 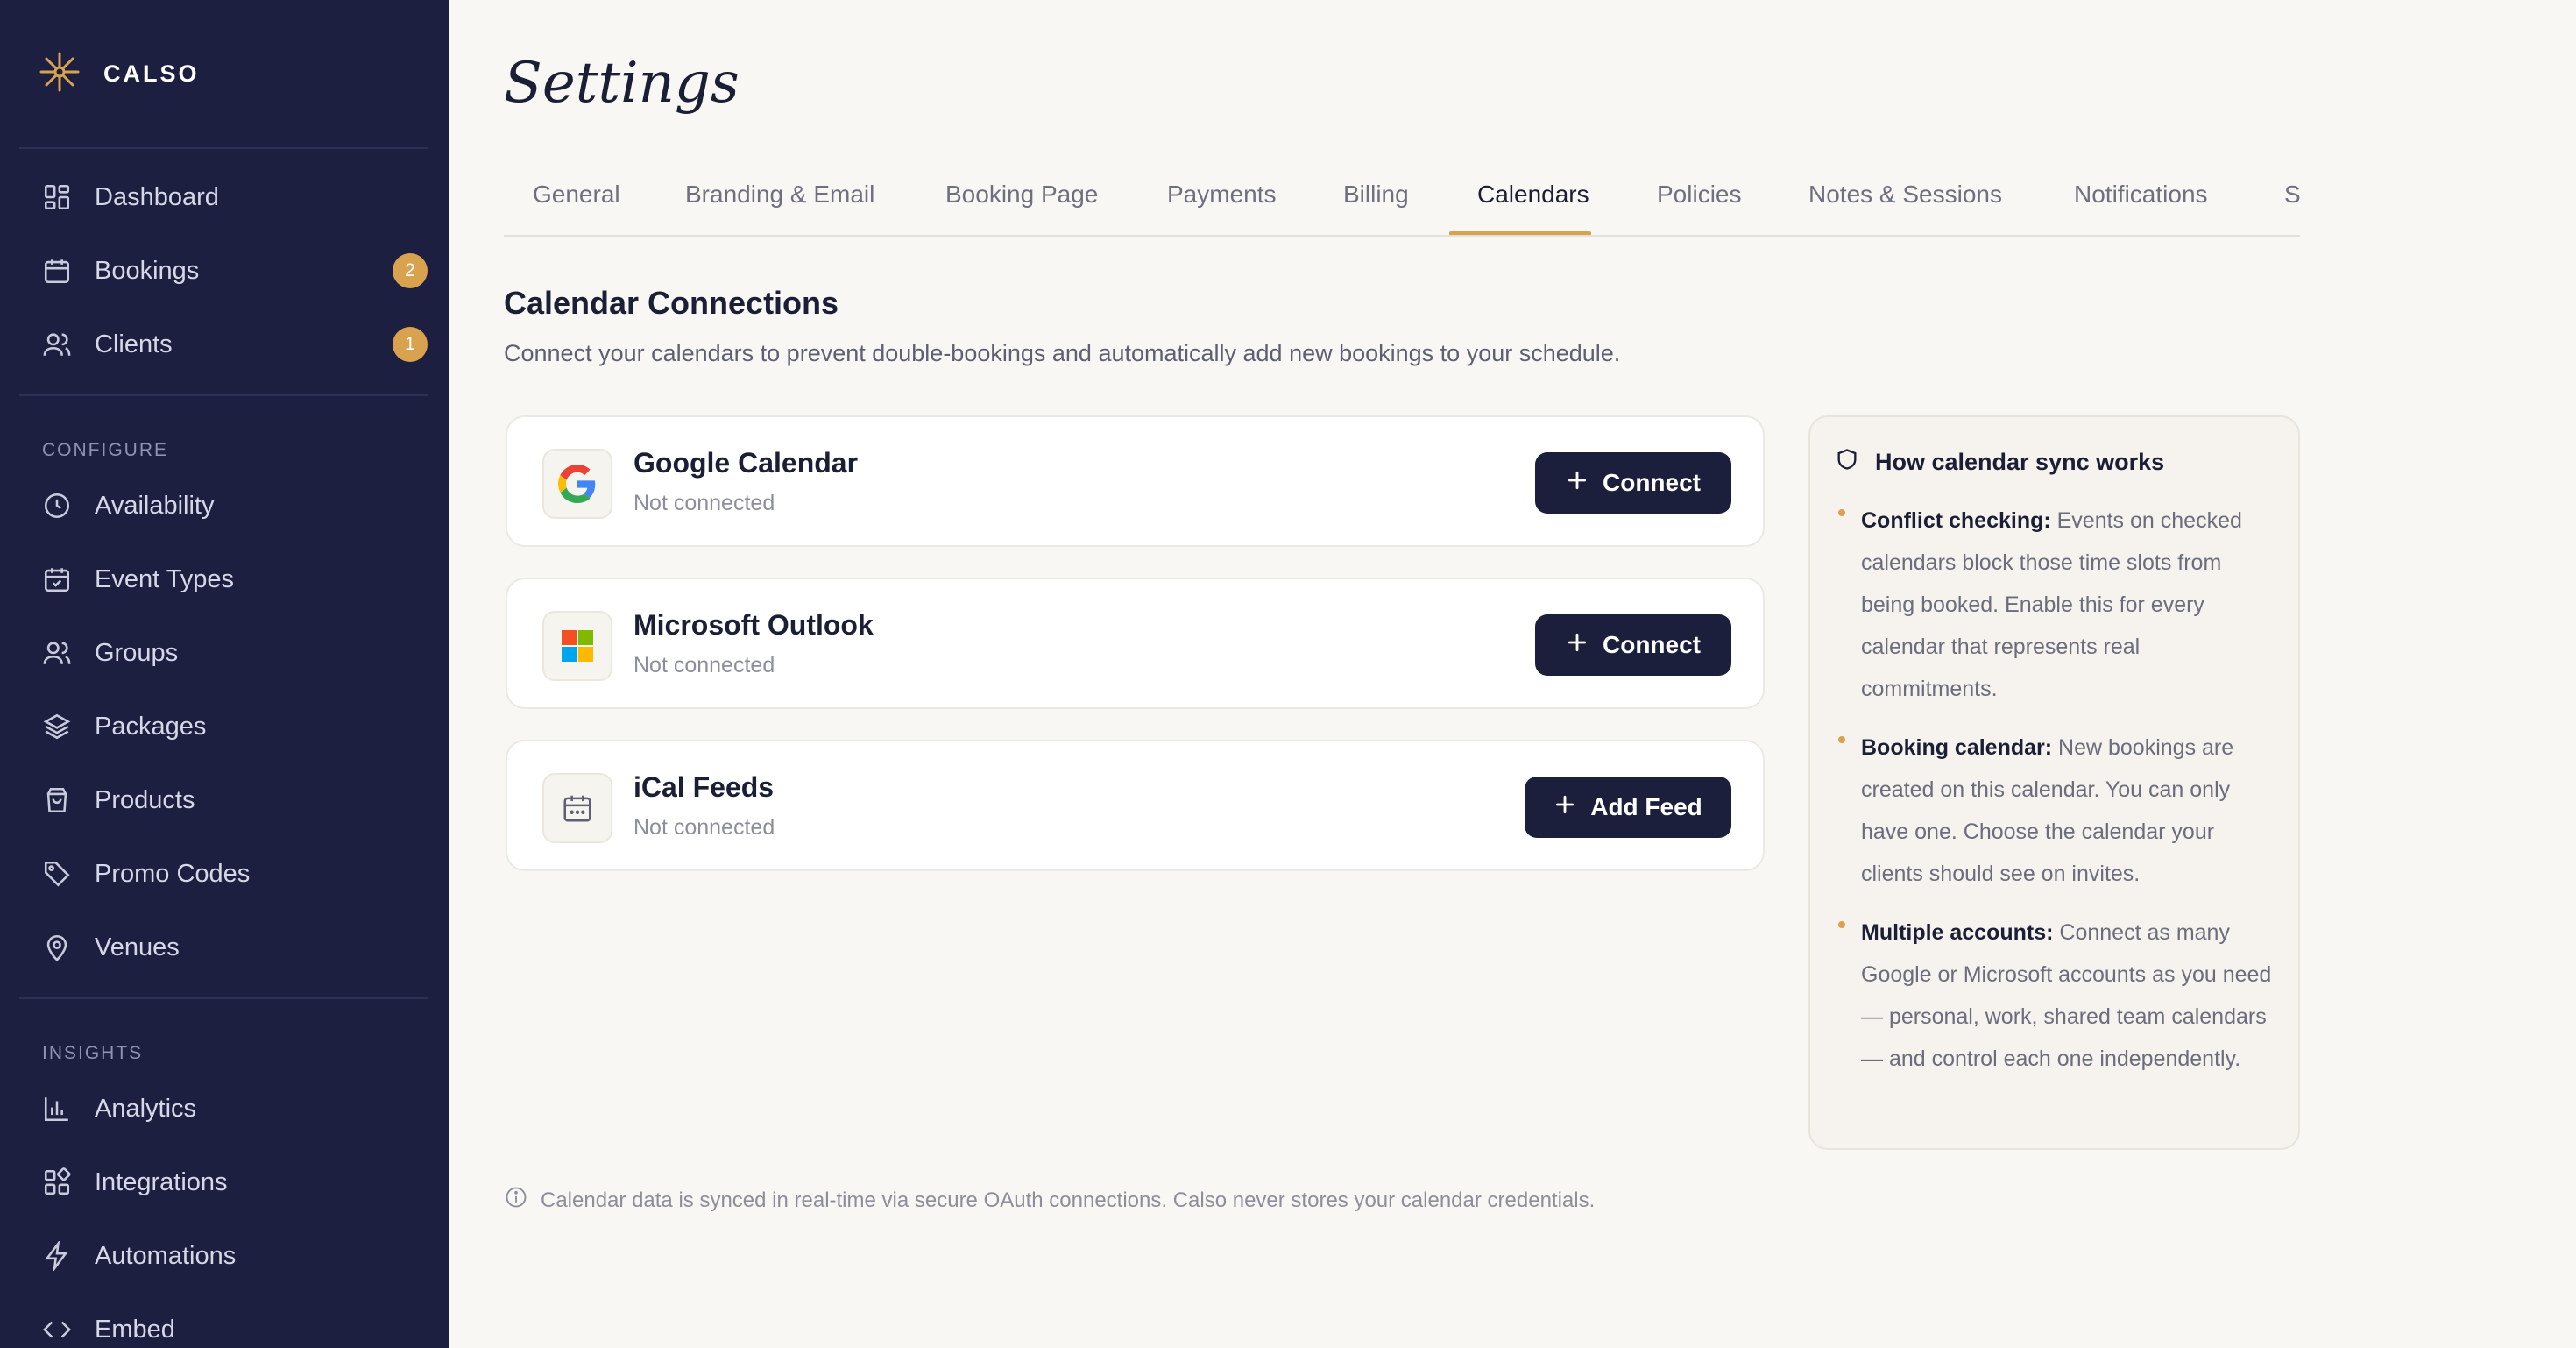 What do you see at coordinates (223, 505) in the screenshot?
I see `sidebar-item-availability: Availability` at bounding box center [223, 505].